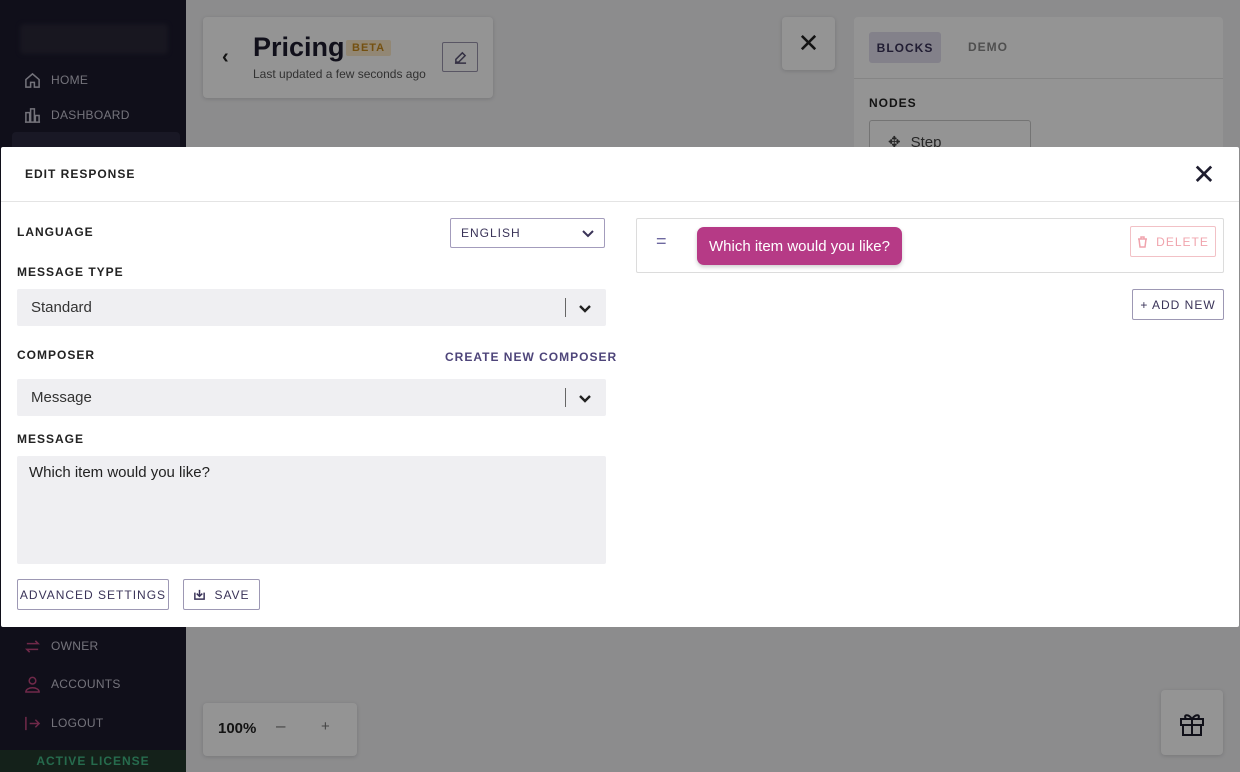 This screenshot has height=772, width=1240. What do you see at coordinates (661, 241) in the screenshot?
I see `drag-handle-icon: =` at bounding box center [661, 241].